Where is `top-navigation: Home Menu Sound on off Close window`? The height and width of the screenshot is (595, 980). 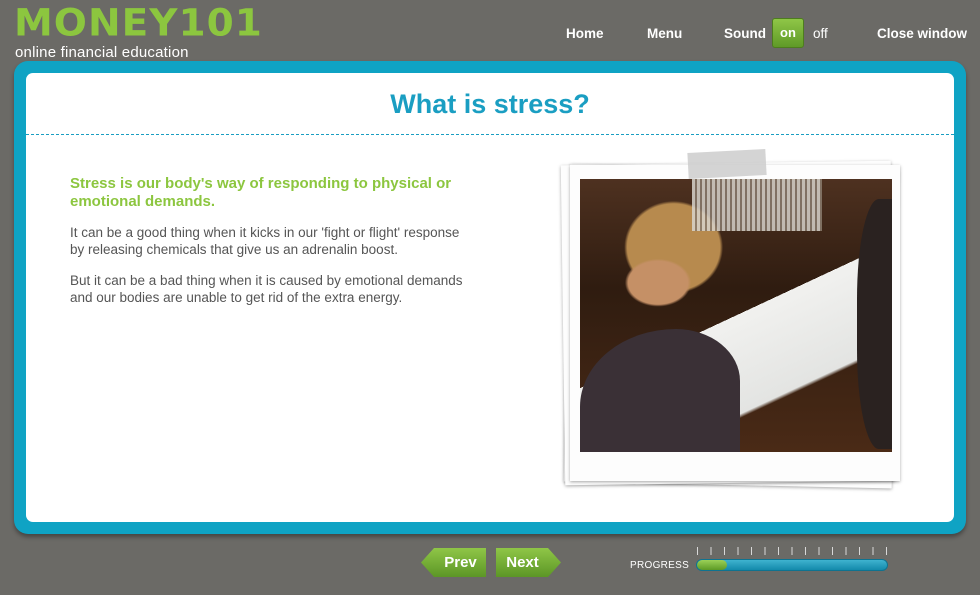 top-navigation: Home Menu Sound on off Close window is located at coordinates (490, 34).